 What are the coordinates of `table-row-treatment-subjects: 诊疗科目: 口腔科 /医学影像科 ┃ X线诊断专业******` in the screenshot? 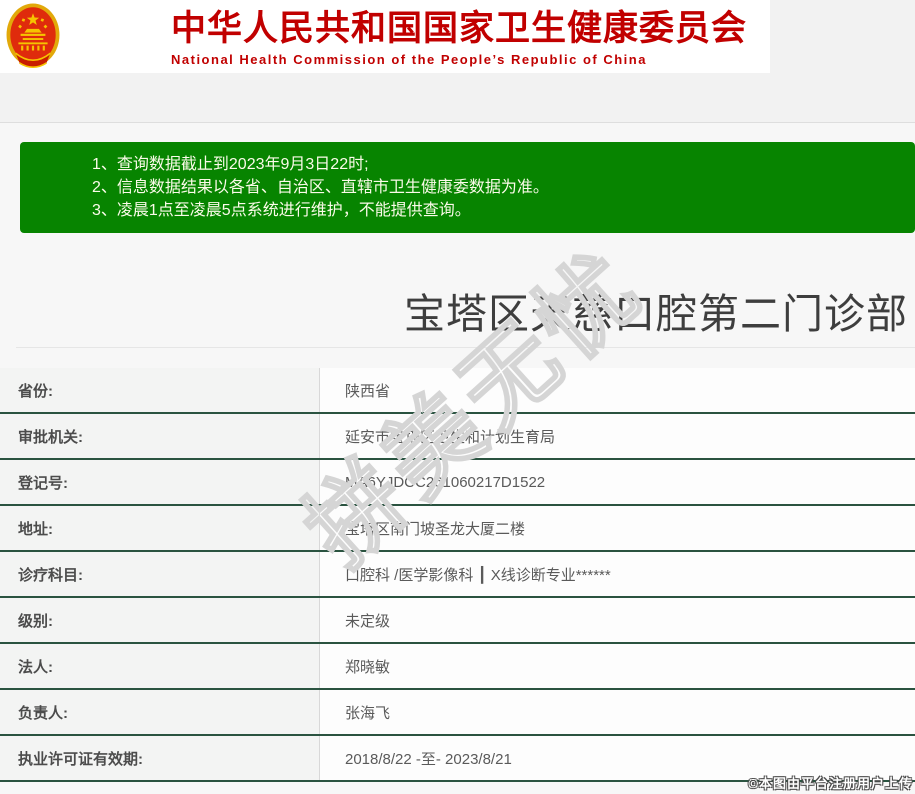 It's located at (457, 575).